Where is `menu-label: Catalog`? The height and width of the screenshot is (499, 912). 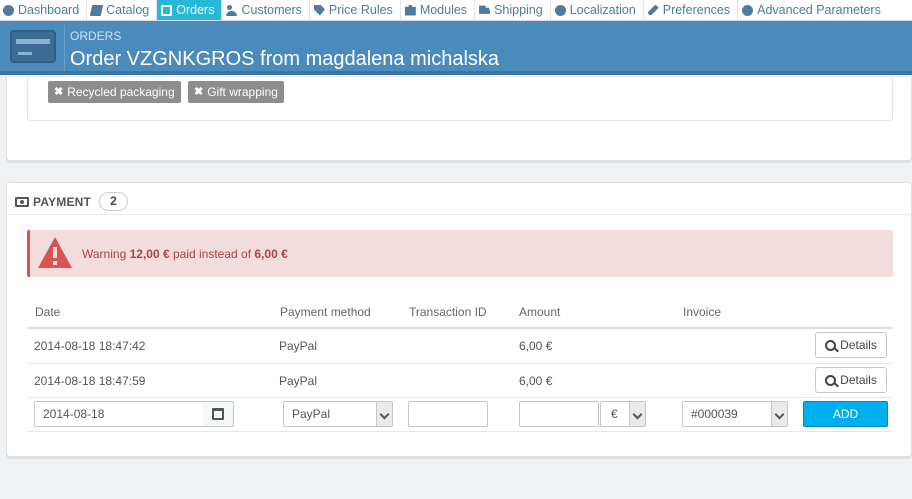
menu-label: Catalog is located at coordinates (128, 10).